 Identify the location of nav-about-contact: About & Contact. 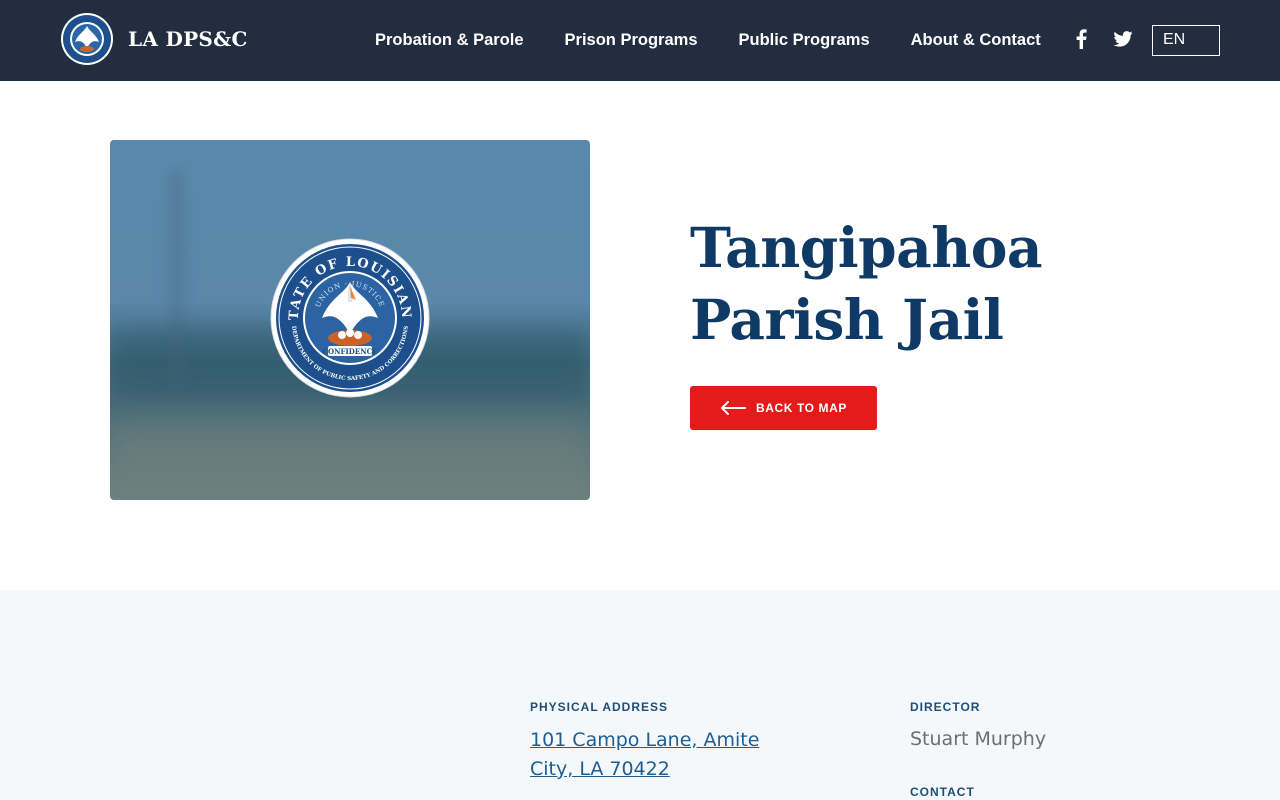
(976, 40).